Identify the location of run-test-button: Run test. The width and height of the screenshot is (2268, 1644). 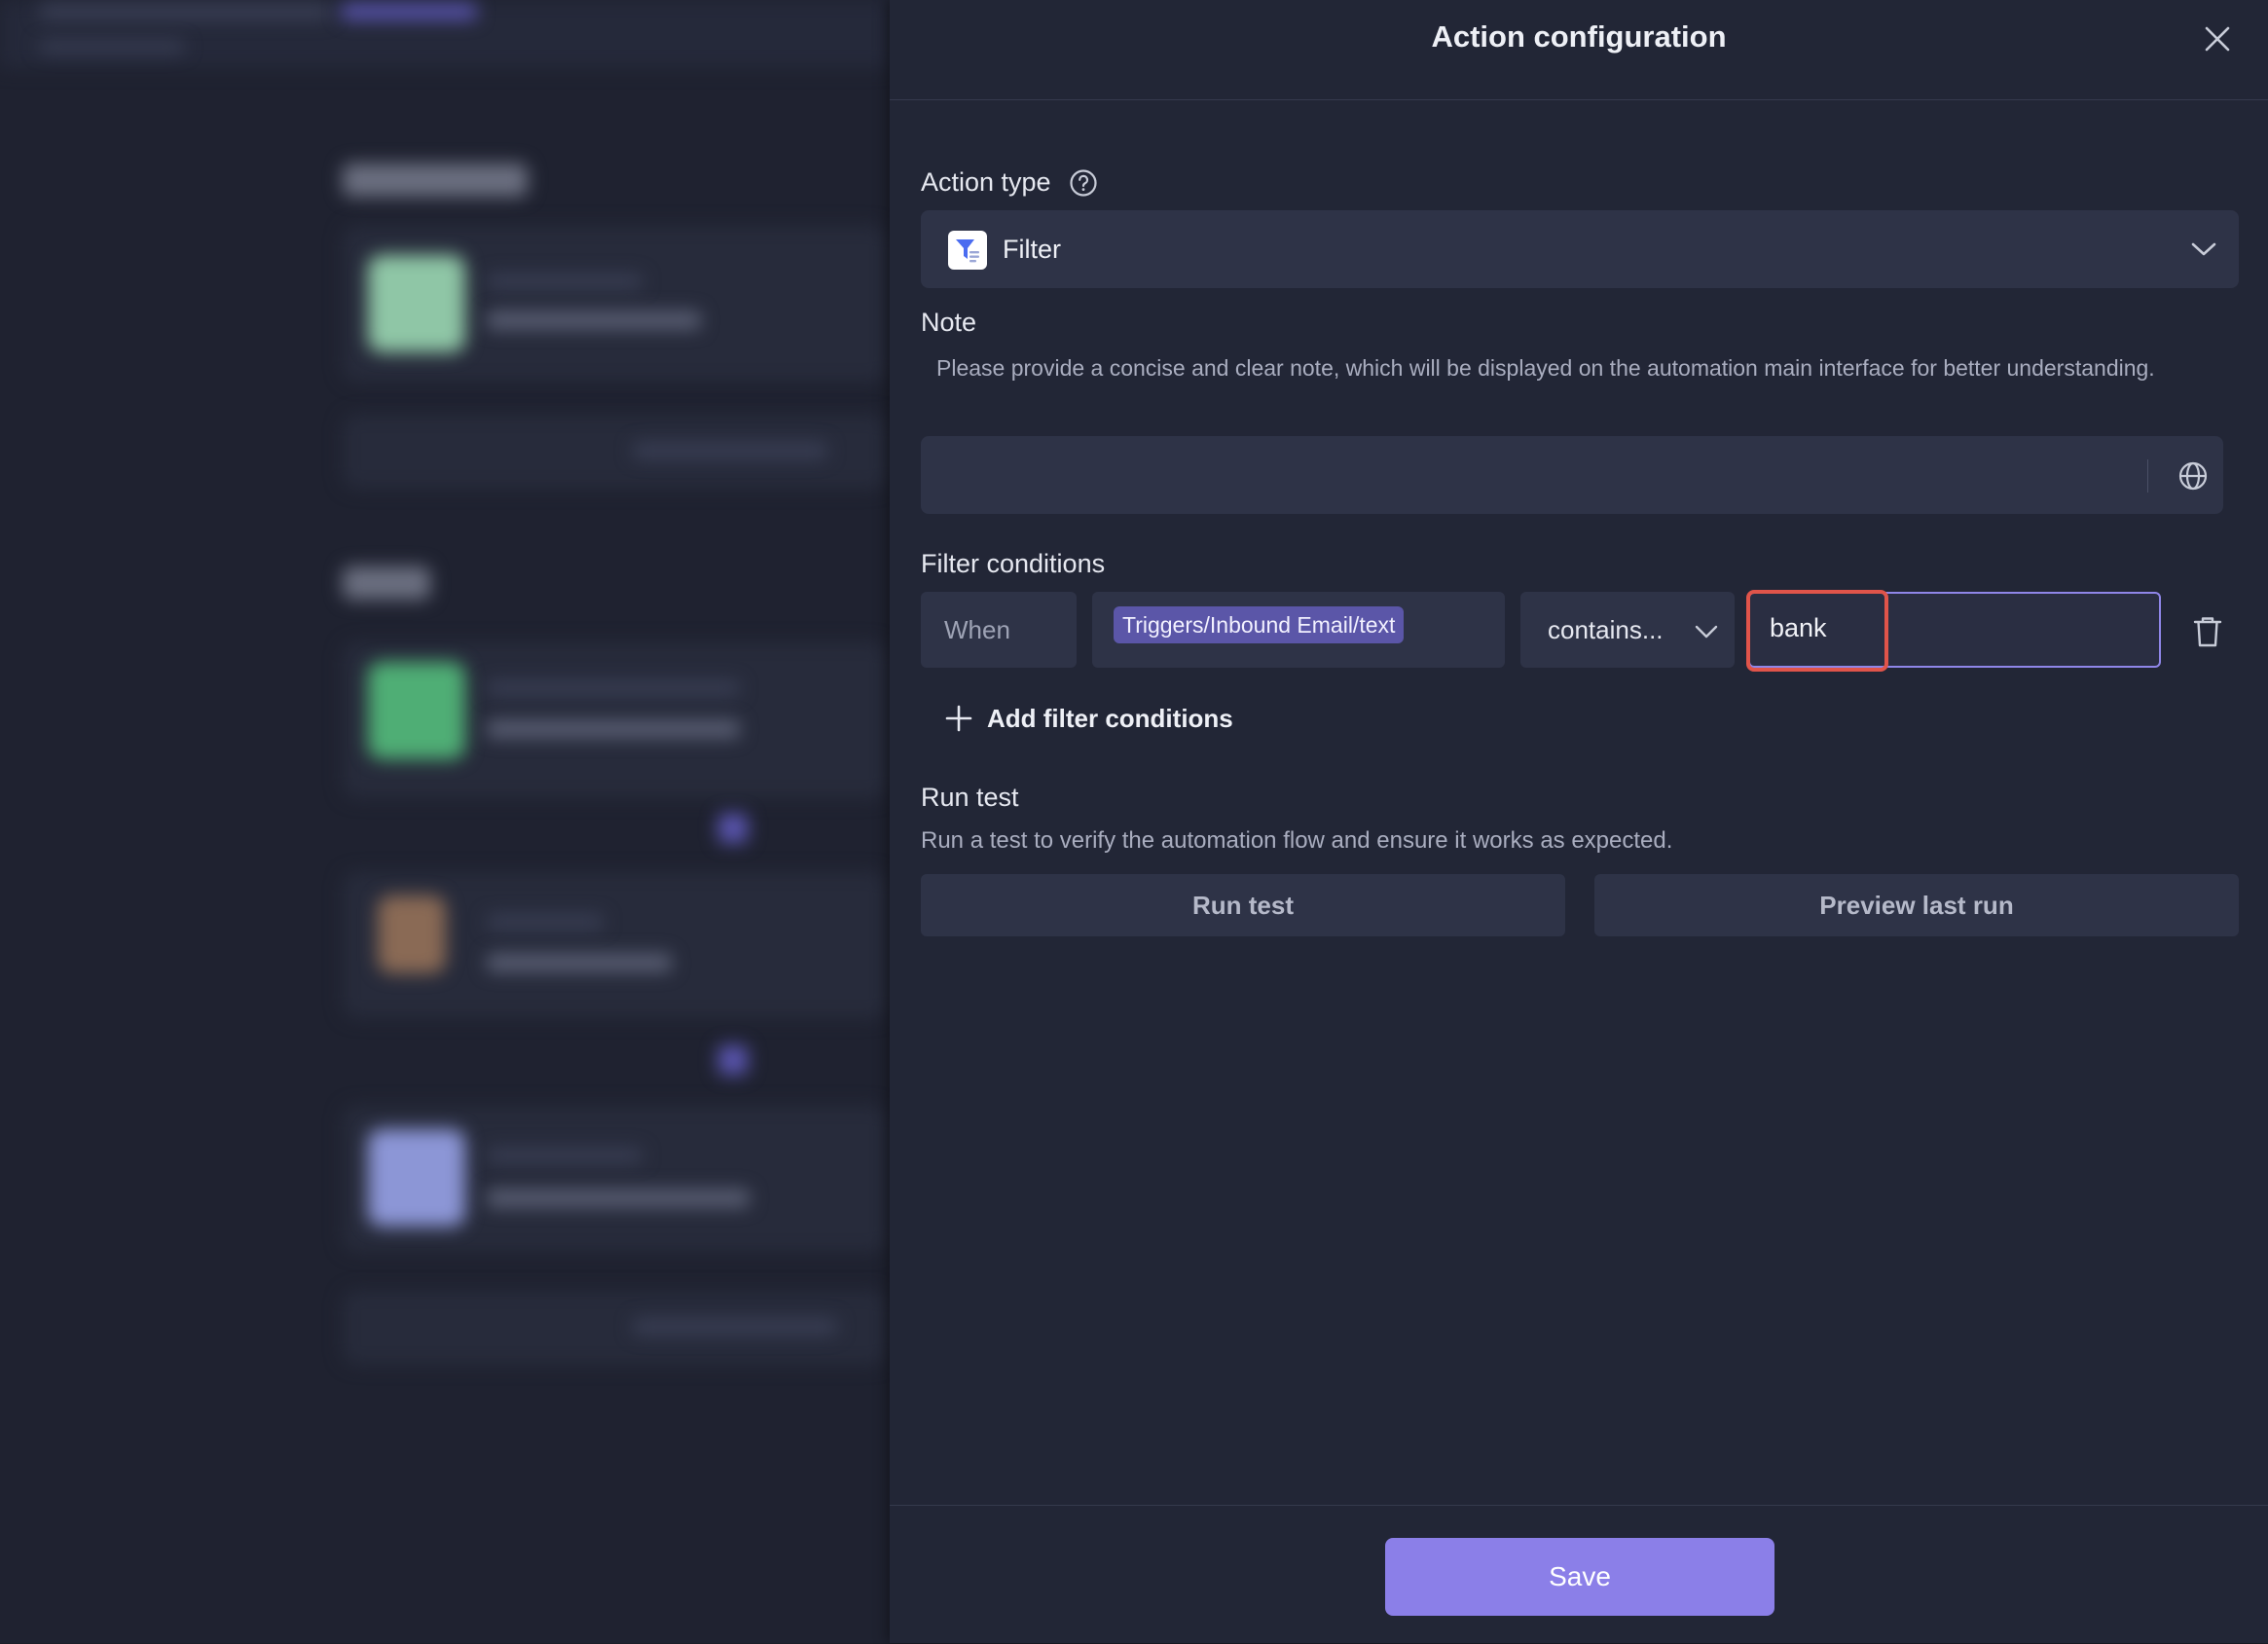
(1243, 905).